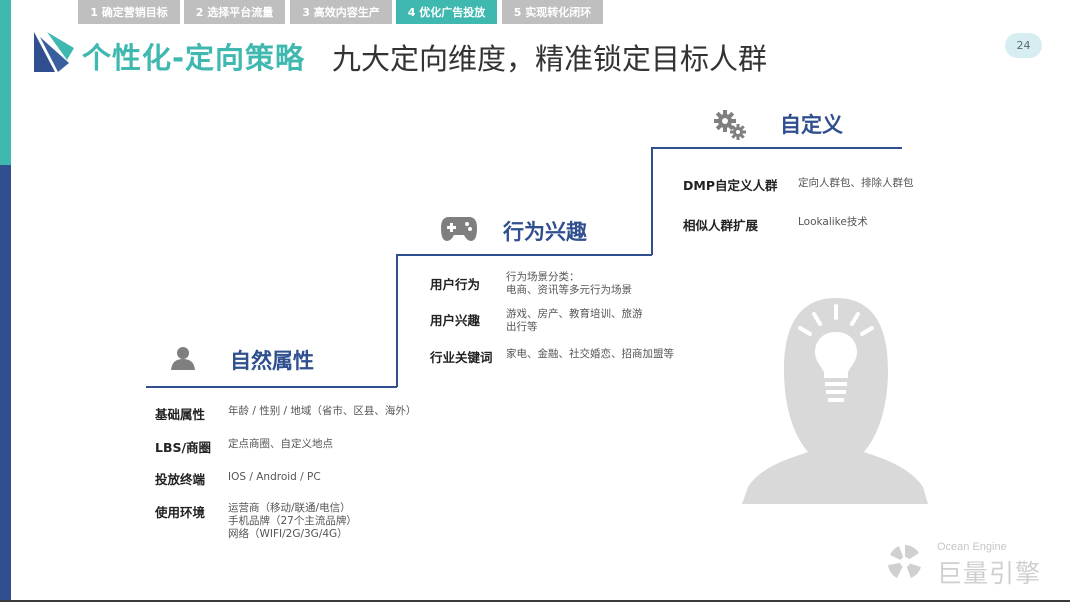 The width and height of the screenshot is (1070, 602). What do you see at coordinates (1023, 45) in the screenshot?
I see `page-number-badge: 24` at bounding box center [1023, 45].